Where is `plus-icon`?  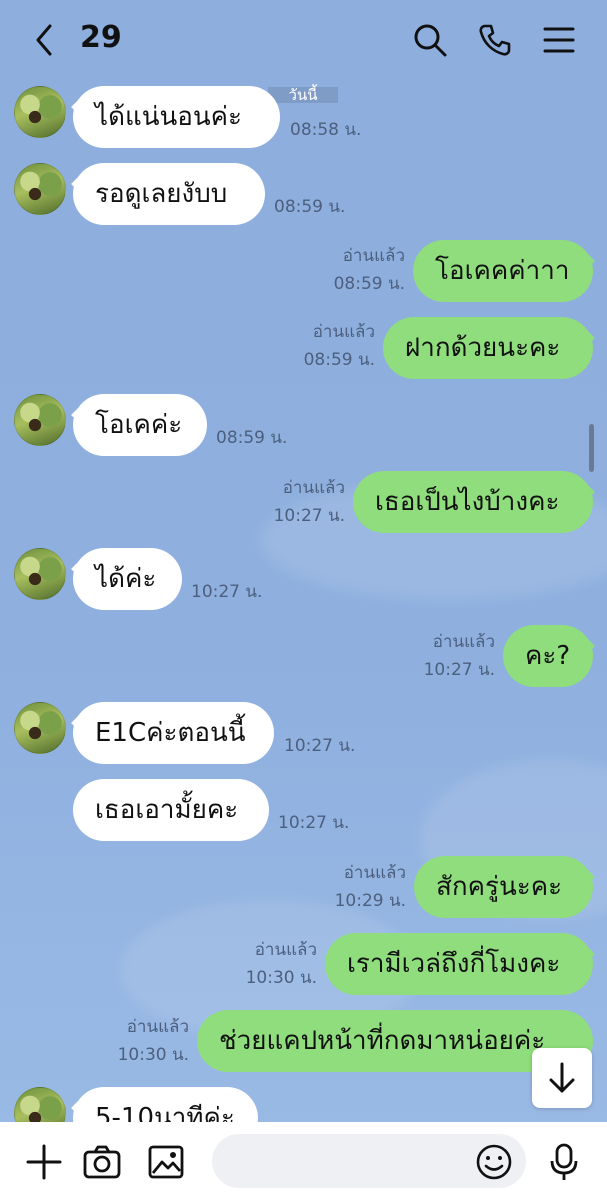 plus-icon is located at coordinates (44, 1162).